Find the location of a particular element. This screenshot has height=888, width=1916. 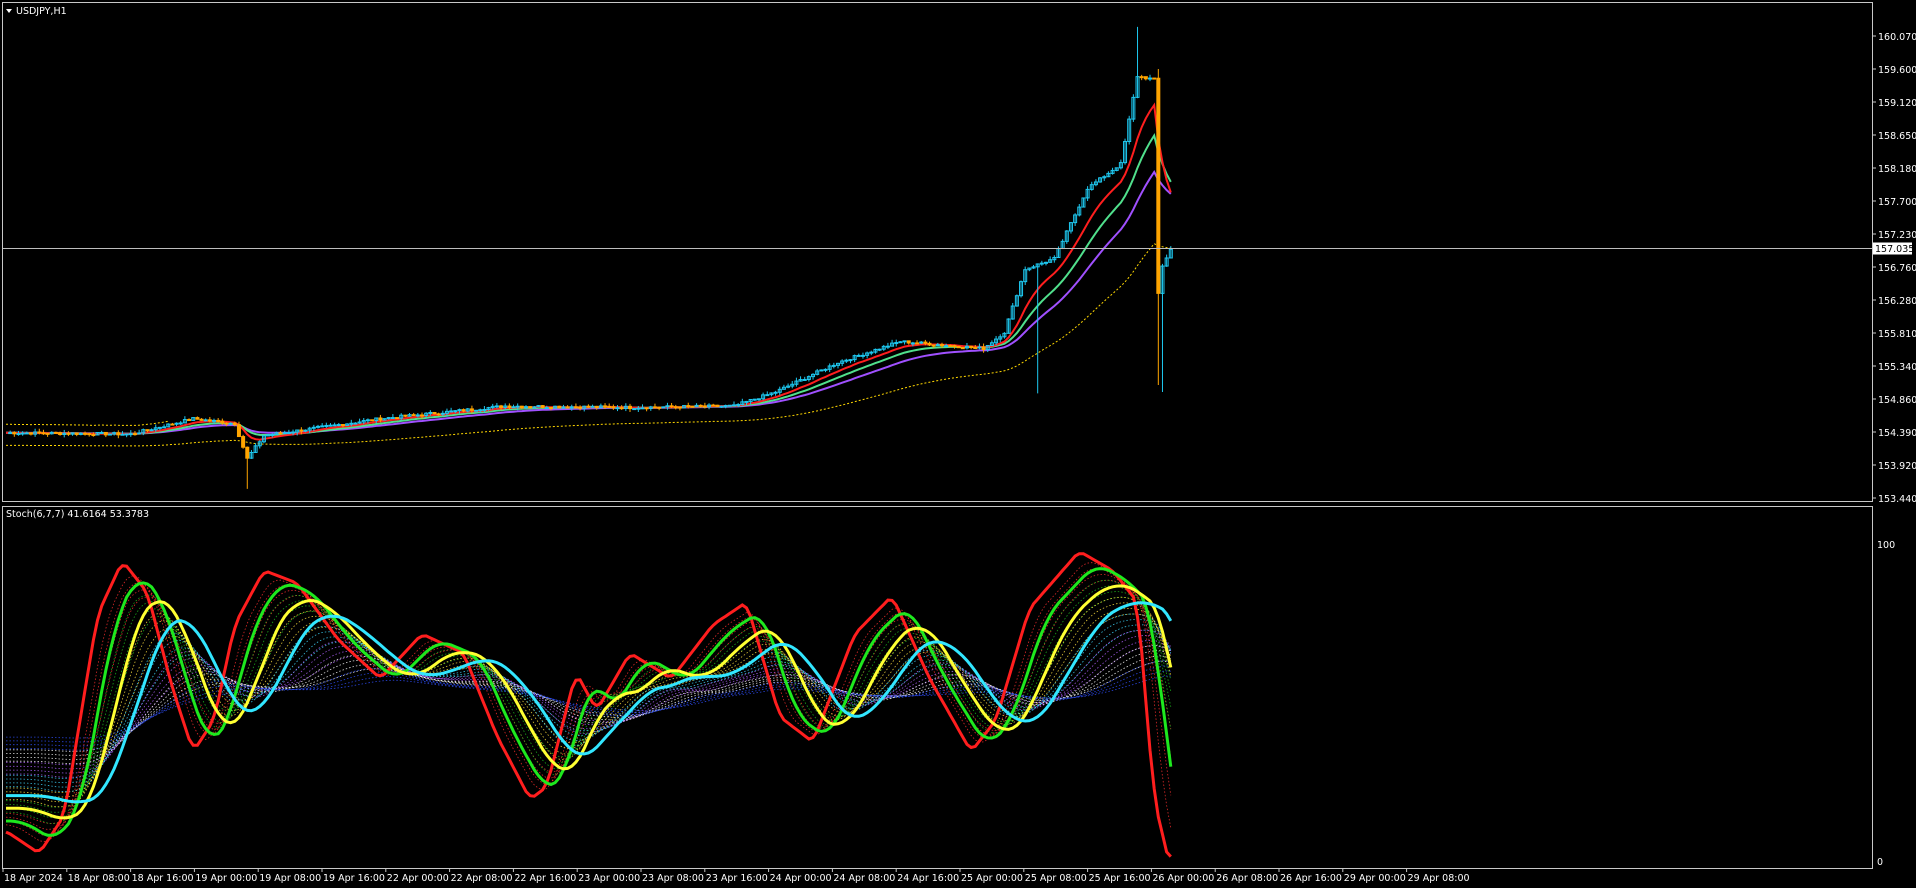

time-tick-label: 22 Apr 08:00 is located at coordinates (482, 878).